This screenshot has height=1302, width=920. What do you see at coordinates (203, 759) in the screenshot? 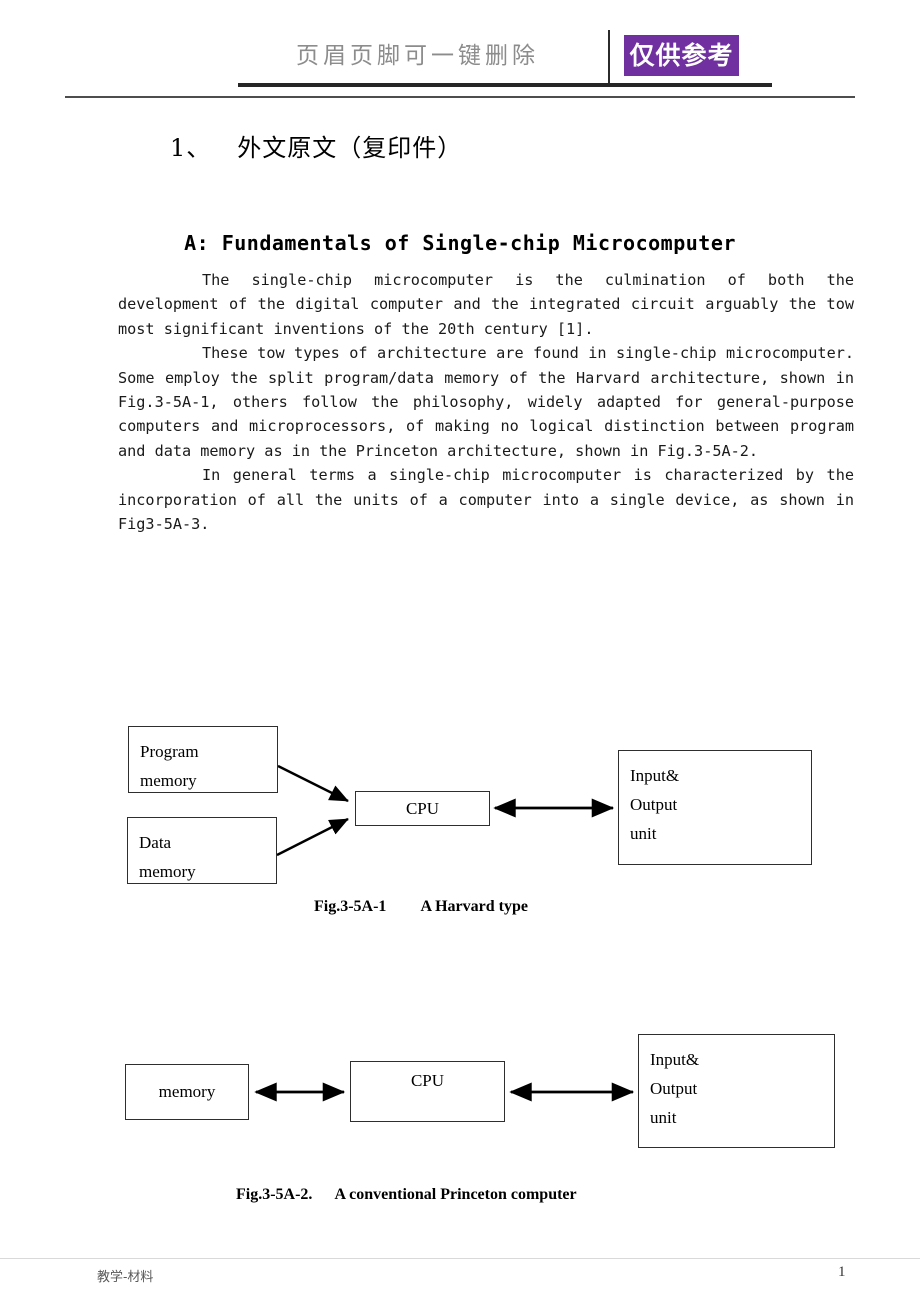
I see `box-program-memory: Program memory` at bounding box center [203, 759].